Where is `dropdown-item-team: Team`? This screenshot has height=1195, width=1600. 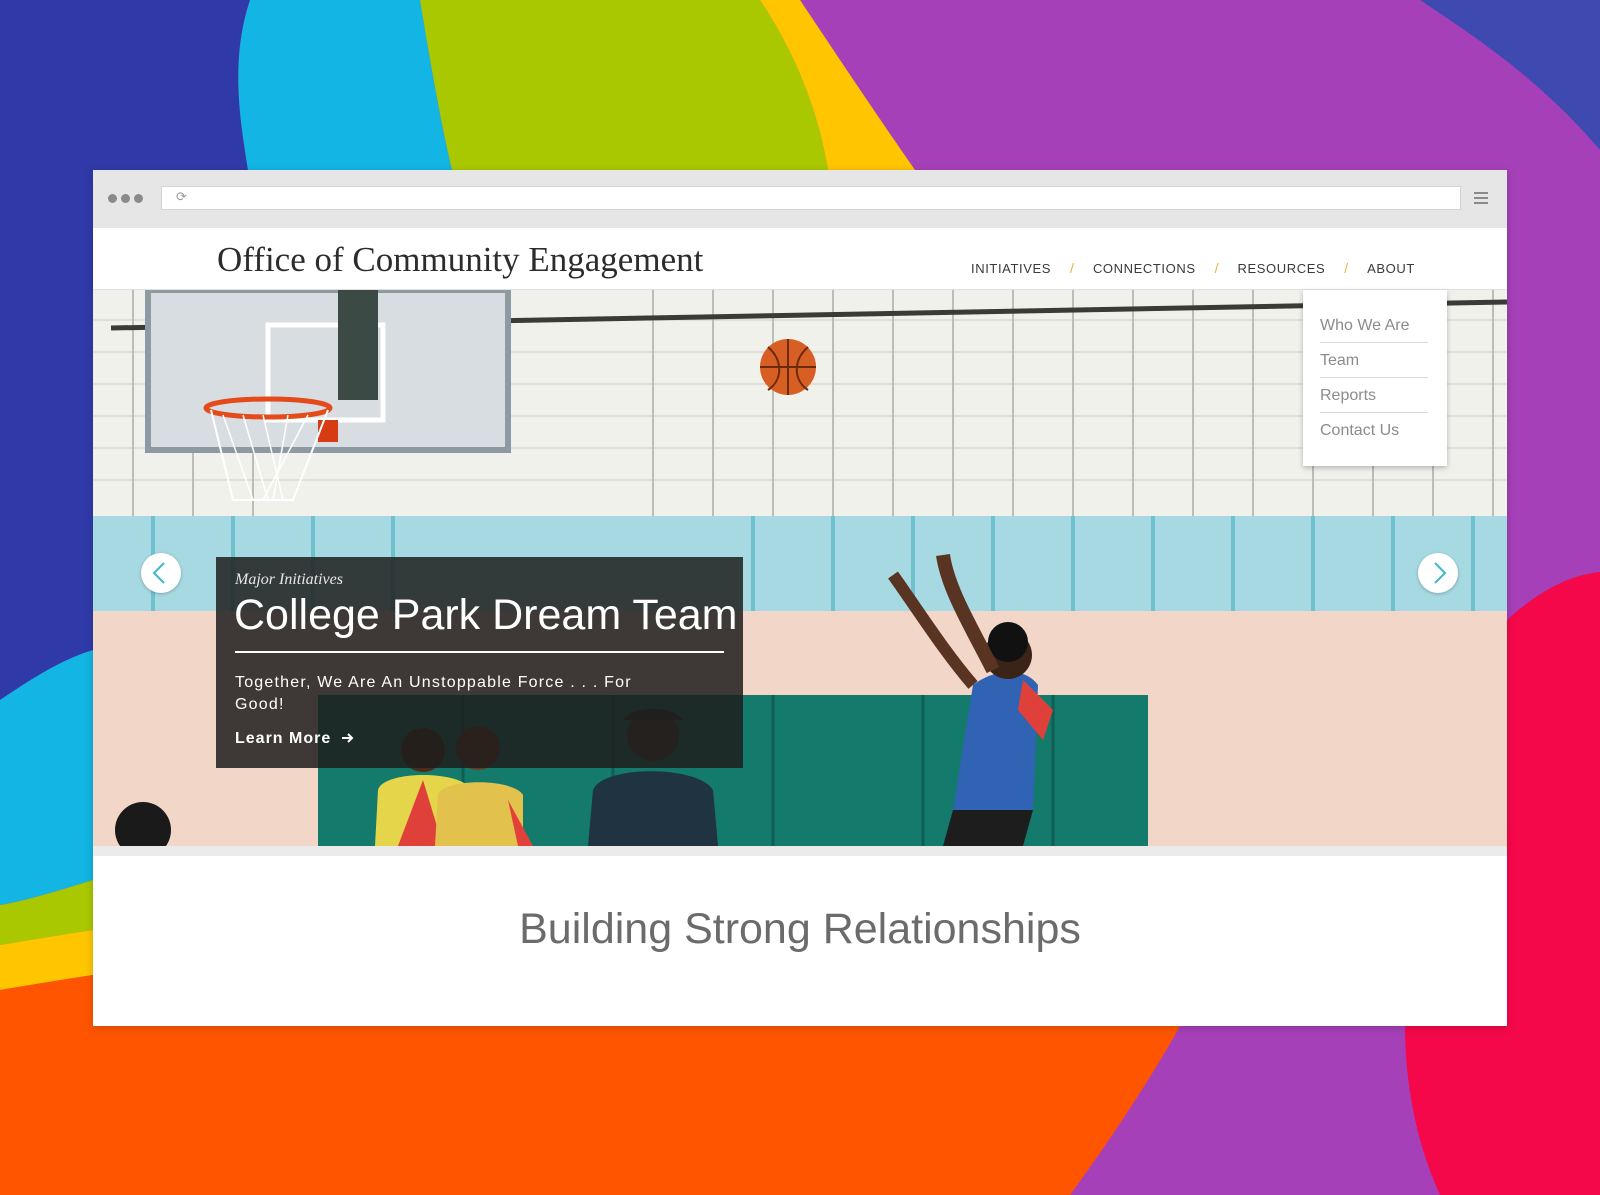 dropdown-item-team: Team is located at coordinates (1374, 360).